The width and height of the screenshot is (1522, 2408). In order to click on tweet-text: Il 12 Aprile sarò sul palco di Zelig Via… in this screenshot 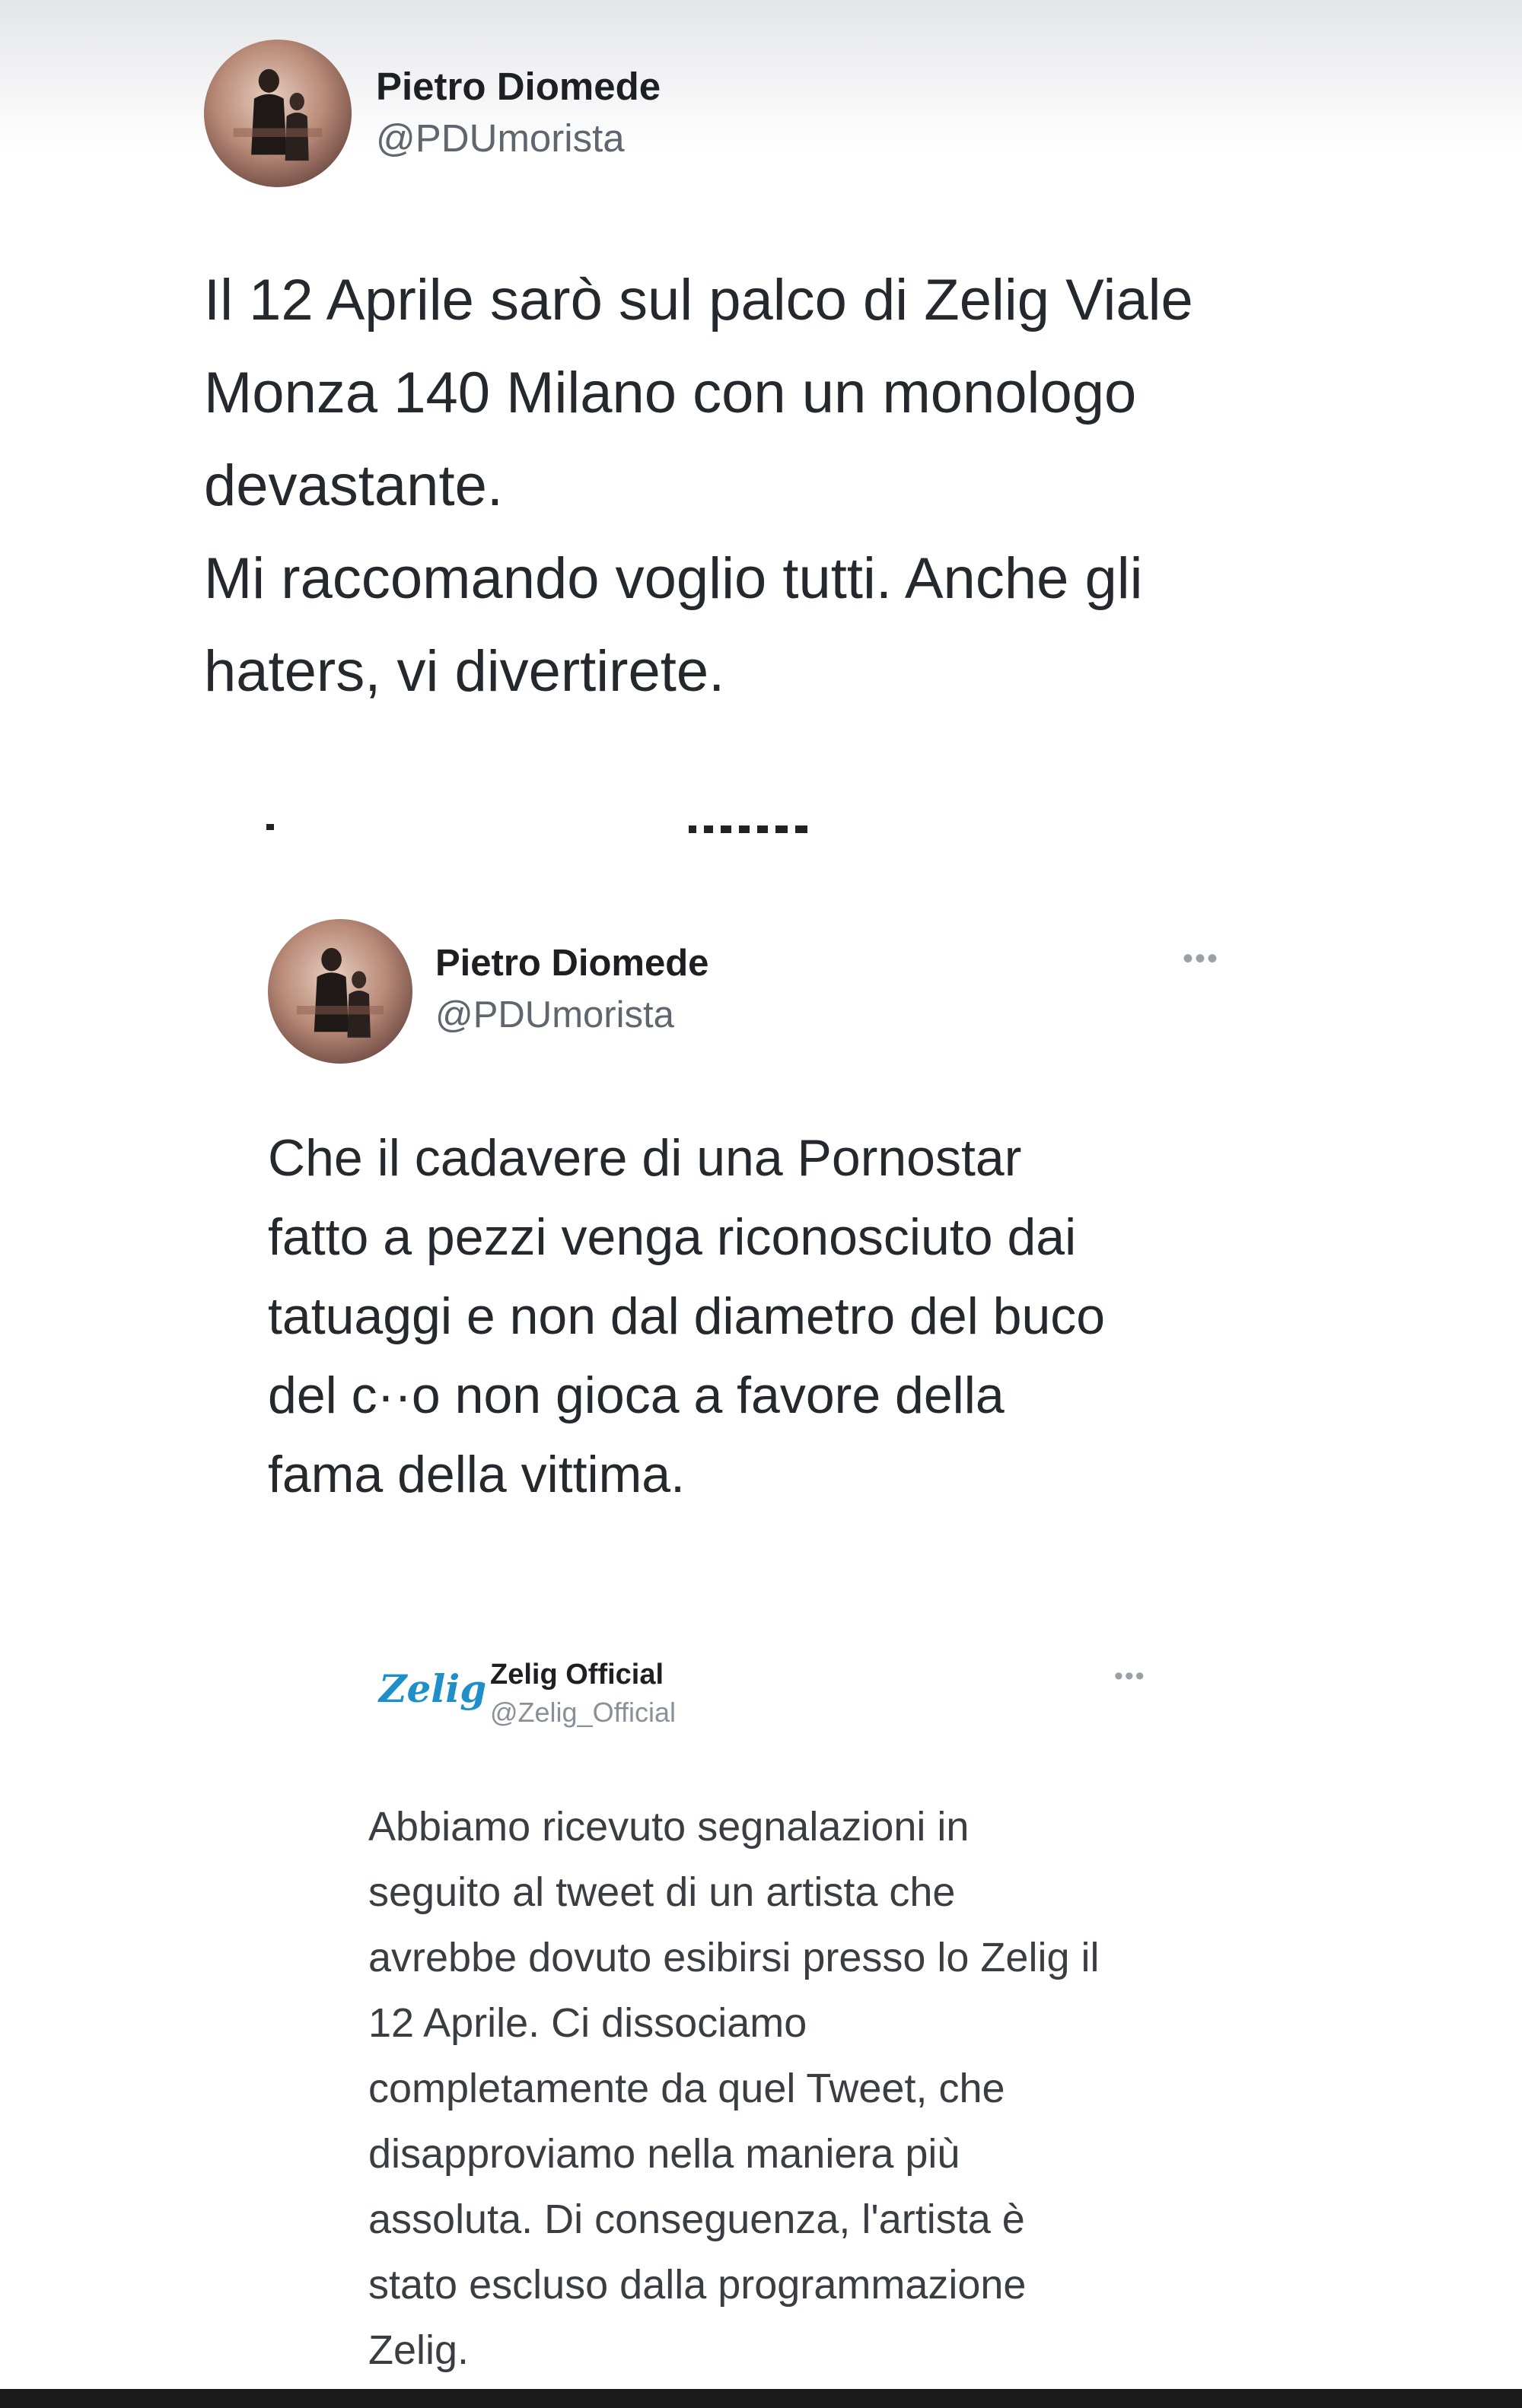, I will do `click(698, 486)`.